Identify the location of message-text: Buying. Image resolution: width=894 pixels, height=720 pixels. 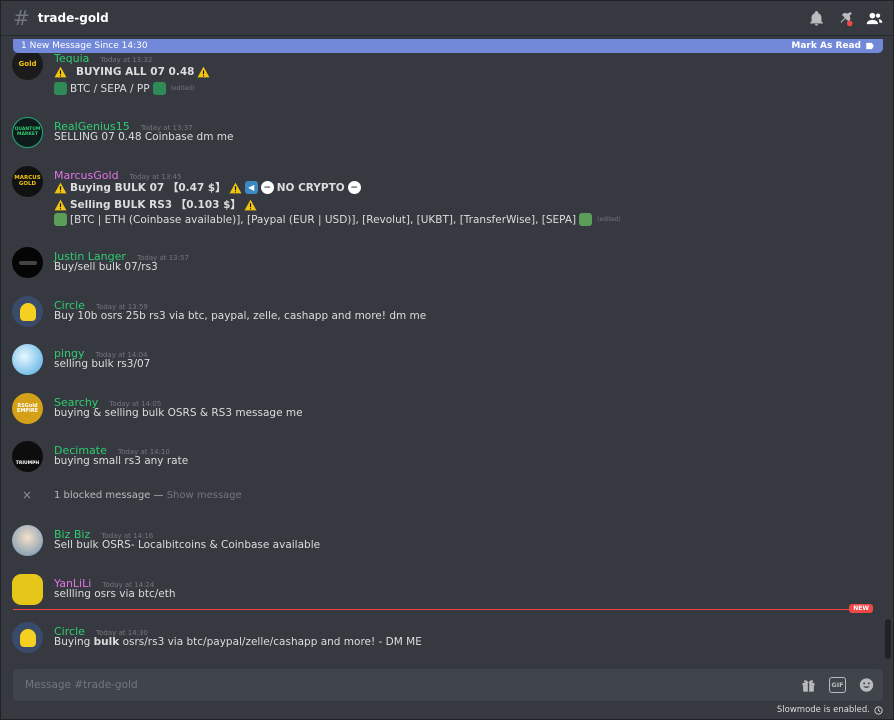
(74, 642).